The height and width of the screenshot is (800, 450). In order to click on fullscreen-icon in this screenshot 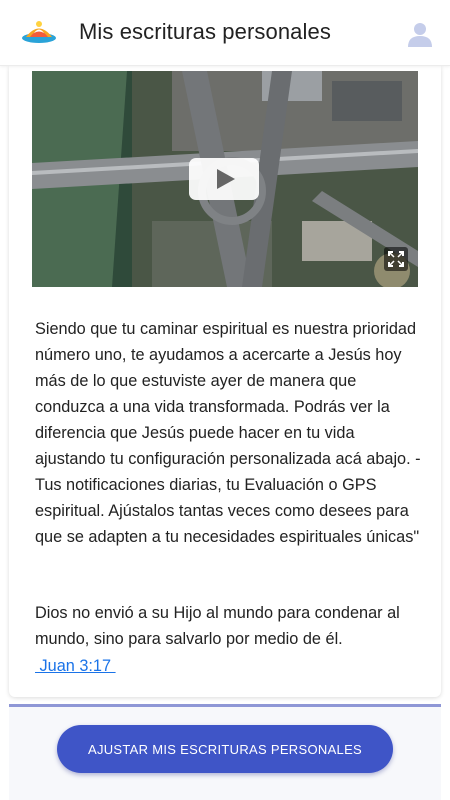, I will do `click(396, 259)`.